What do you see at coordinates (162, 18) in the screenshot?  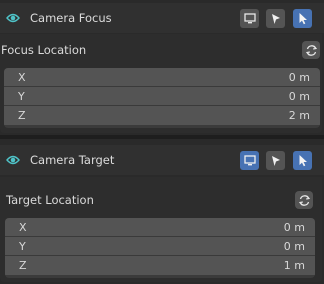 I see `camera-focus-header: Camera Focus` at bounding box center [162, 18].